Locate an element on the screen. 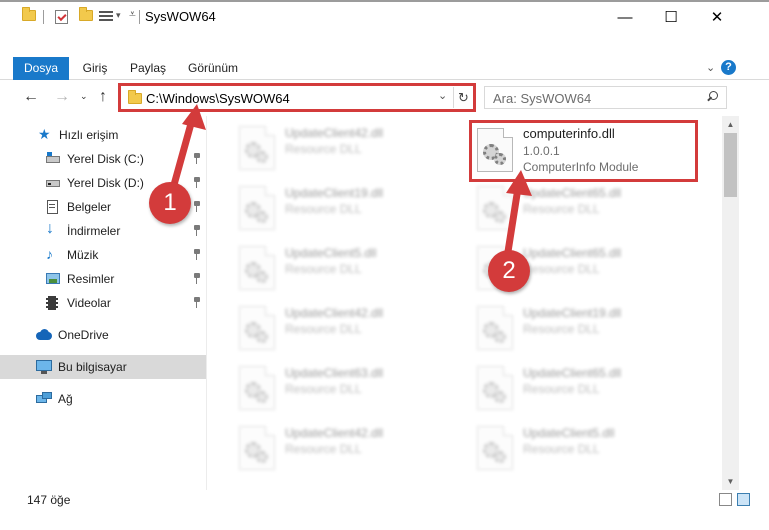 Image resolution: width=769 pixels, height=530 pixels. sidebar-item-videos: Videolar is located at coordinates (103, 303).